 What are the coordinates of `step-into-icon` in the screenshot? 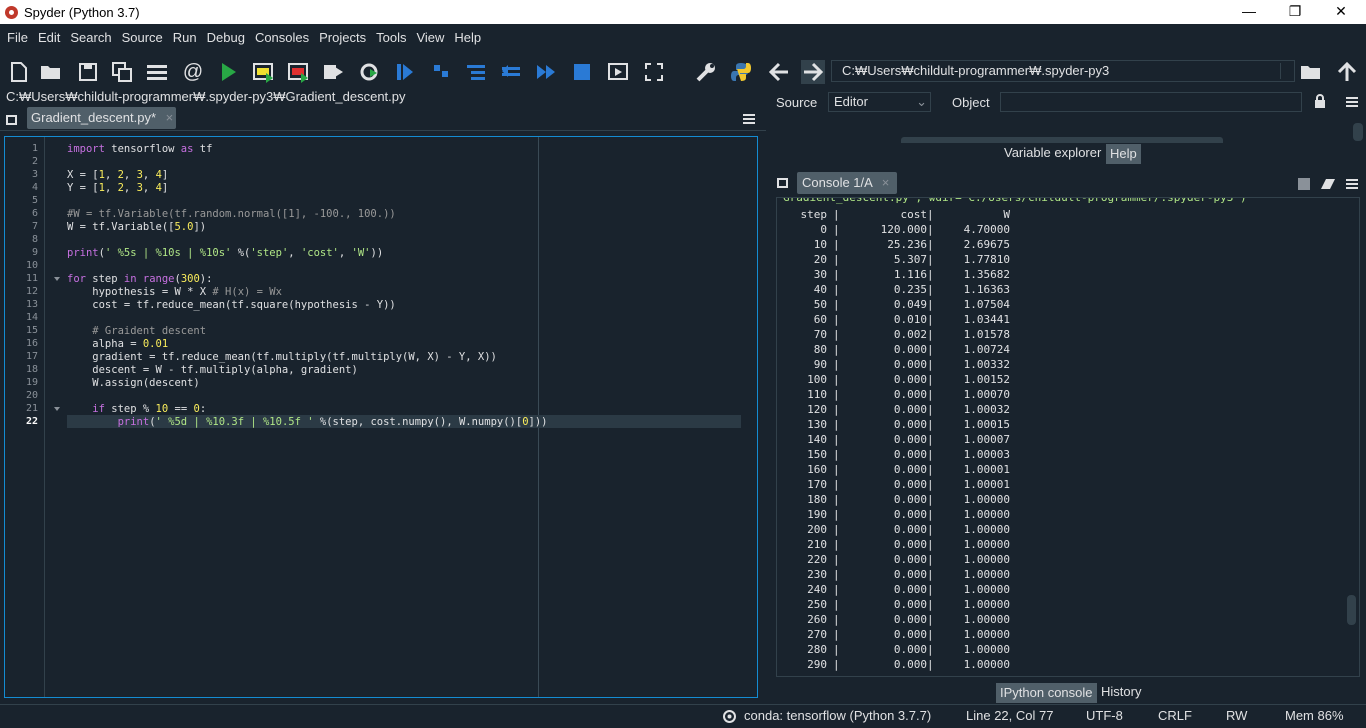 It's located at (476, 72).